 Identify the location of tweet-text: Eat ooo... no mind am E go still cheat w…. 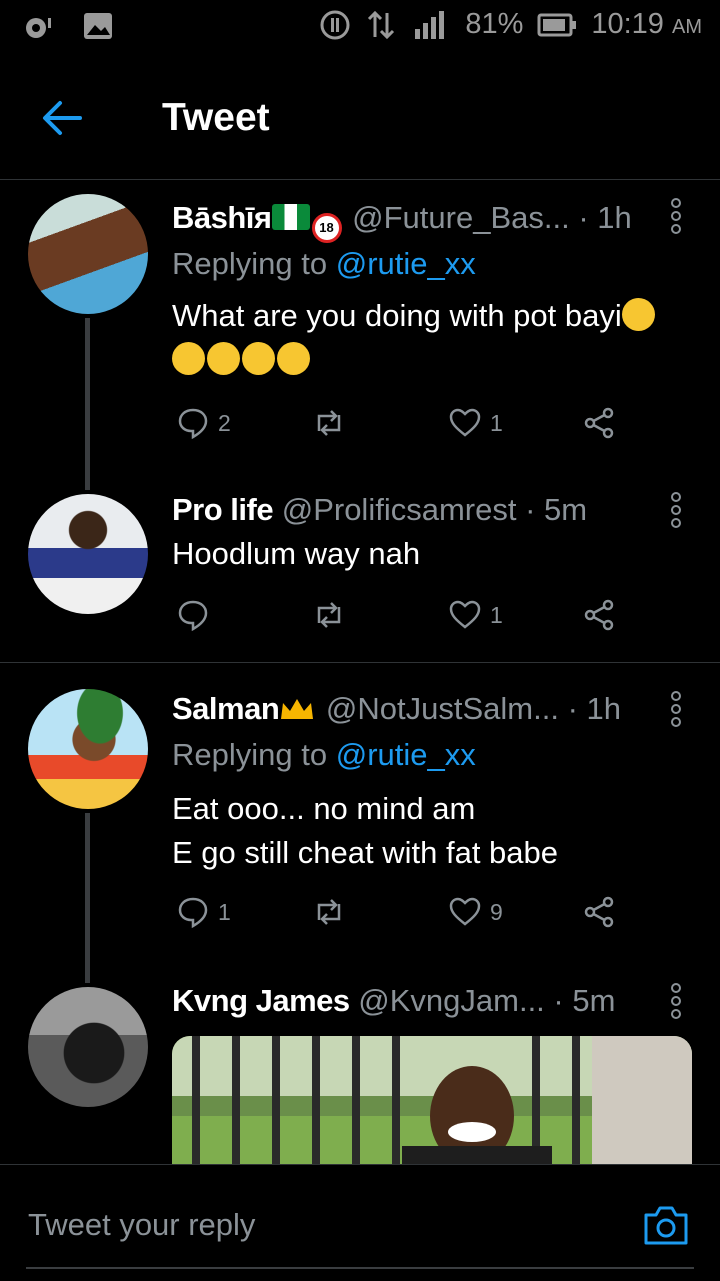
(365, 830).